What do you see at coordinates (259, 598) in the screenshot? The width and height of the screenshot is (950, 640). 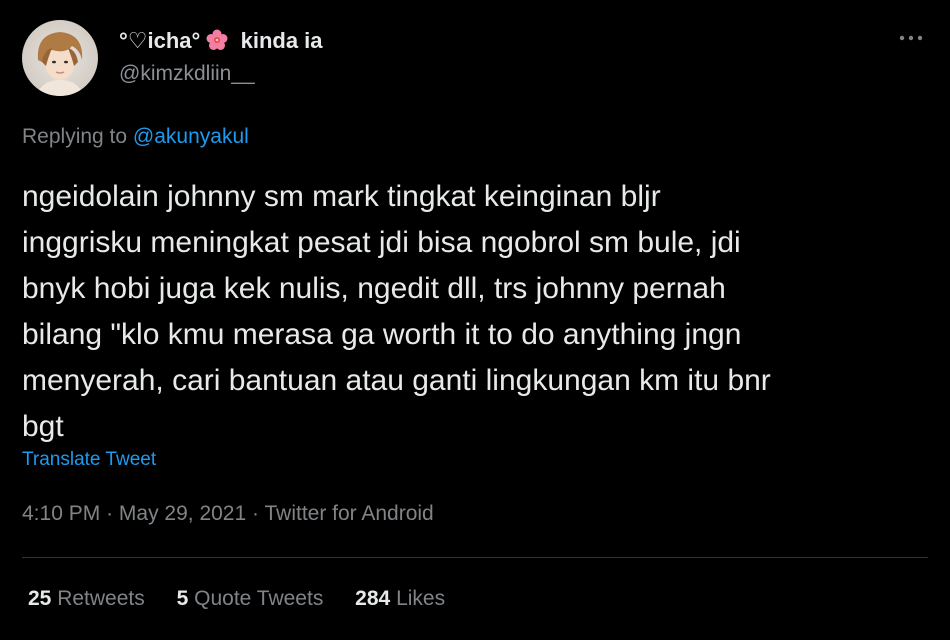 I see `quote-tweets-label: Quote Tweets` at bounding box center [259, 598].